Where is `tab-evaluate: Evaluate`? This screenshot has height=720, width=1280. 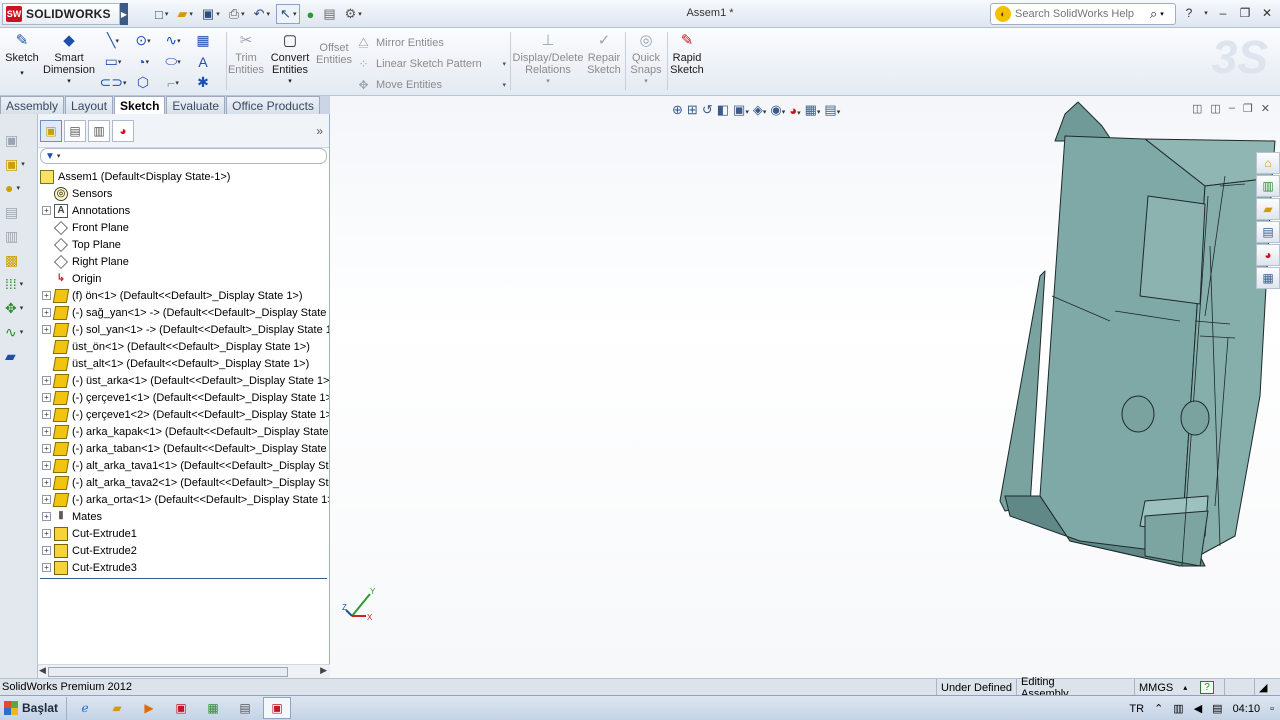 tab-evaluate: Evaluate is located at coordinates (196, 105).